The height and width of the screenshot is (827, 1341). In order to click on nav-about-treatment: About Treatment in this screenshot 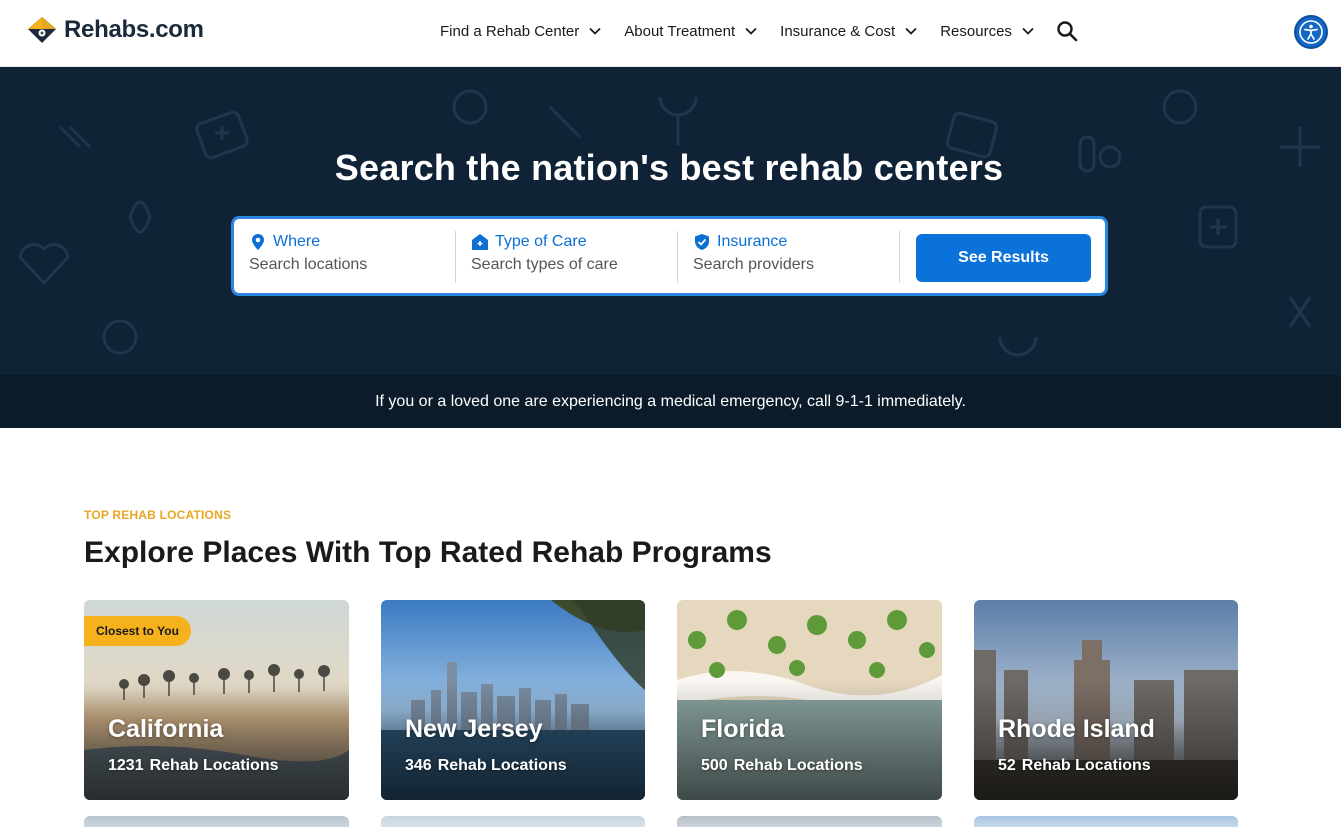, I will do `click(691, 31)`.